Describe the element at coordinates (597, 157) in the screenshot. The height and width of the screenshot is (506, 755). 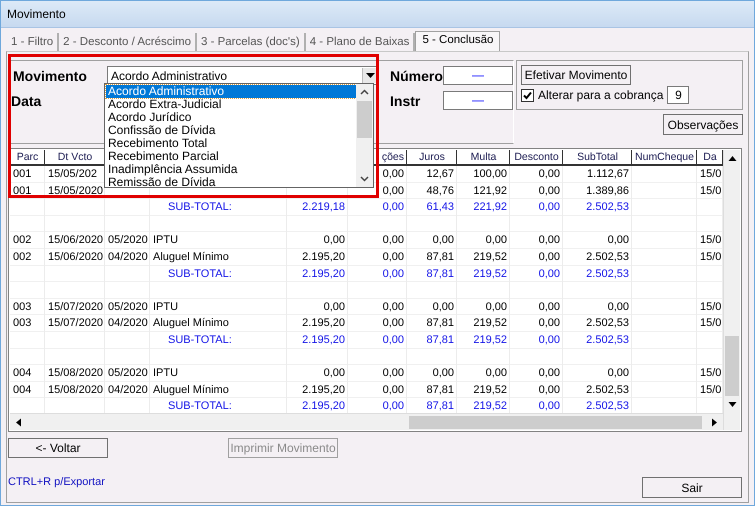
I see `column-header: SubTotal` at that location.